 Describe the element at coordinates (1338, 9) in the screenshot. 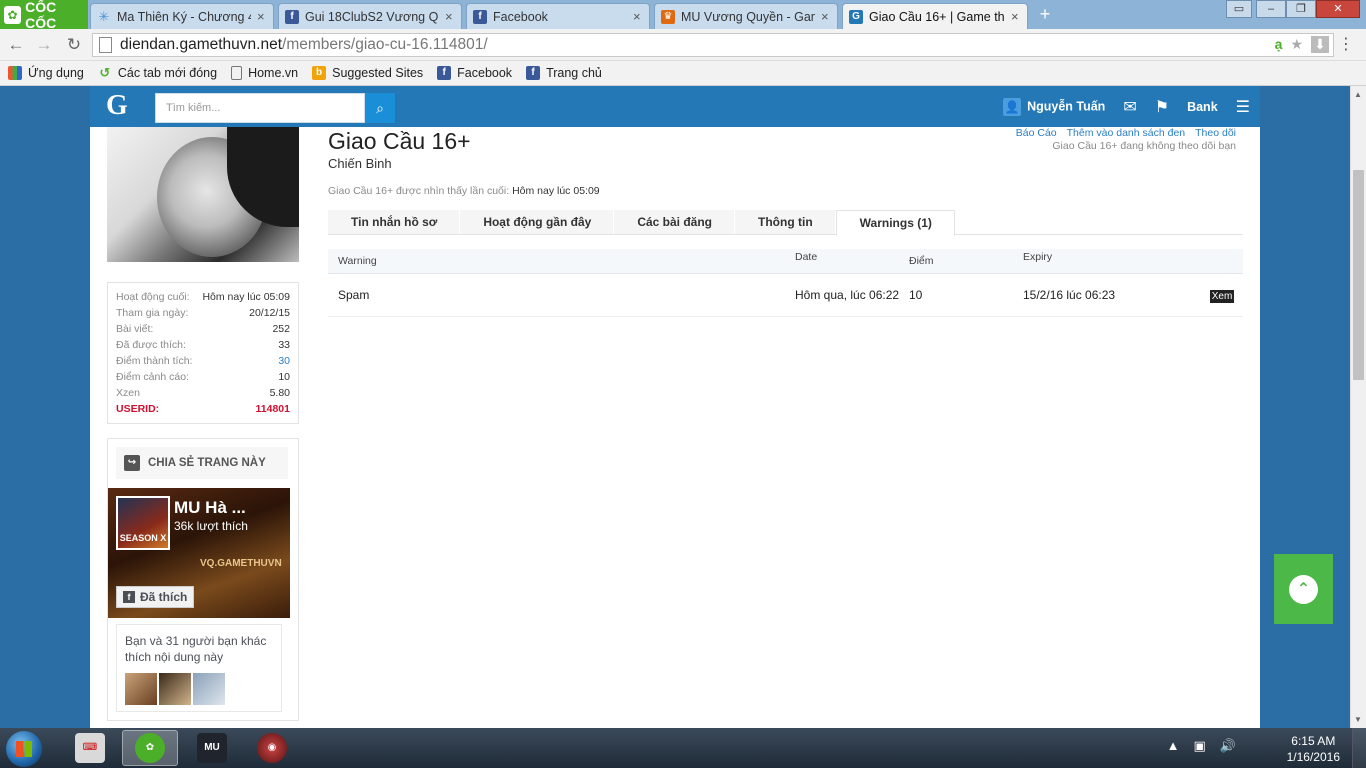

I see `close-window-button: ✕` at that location.